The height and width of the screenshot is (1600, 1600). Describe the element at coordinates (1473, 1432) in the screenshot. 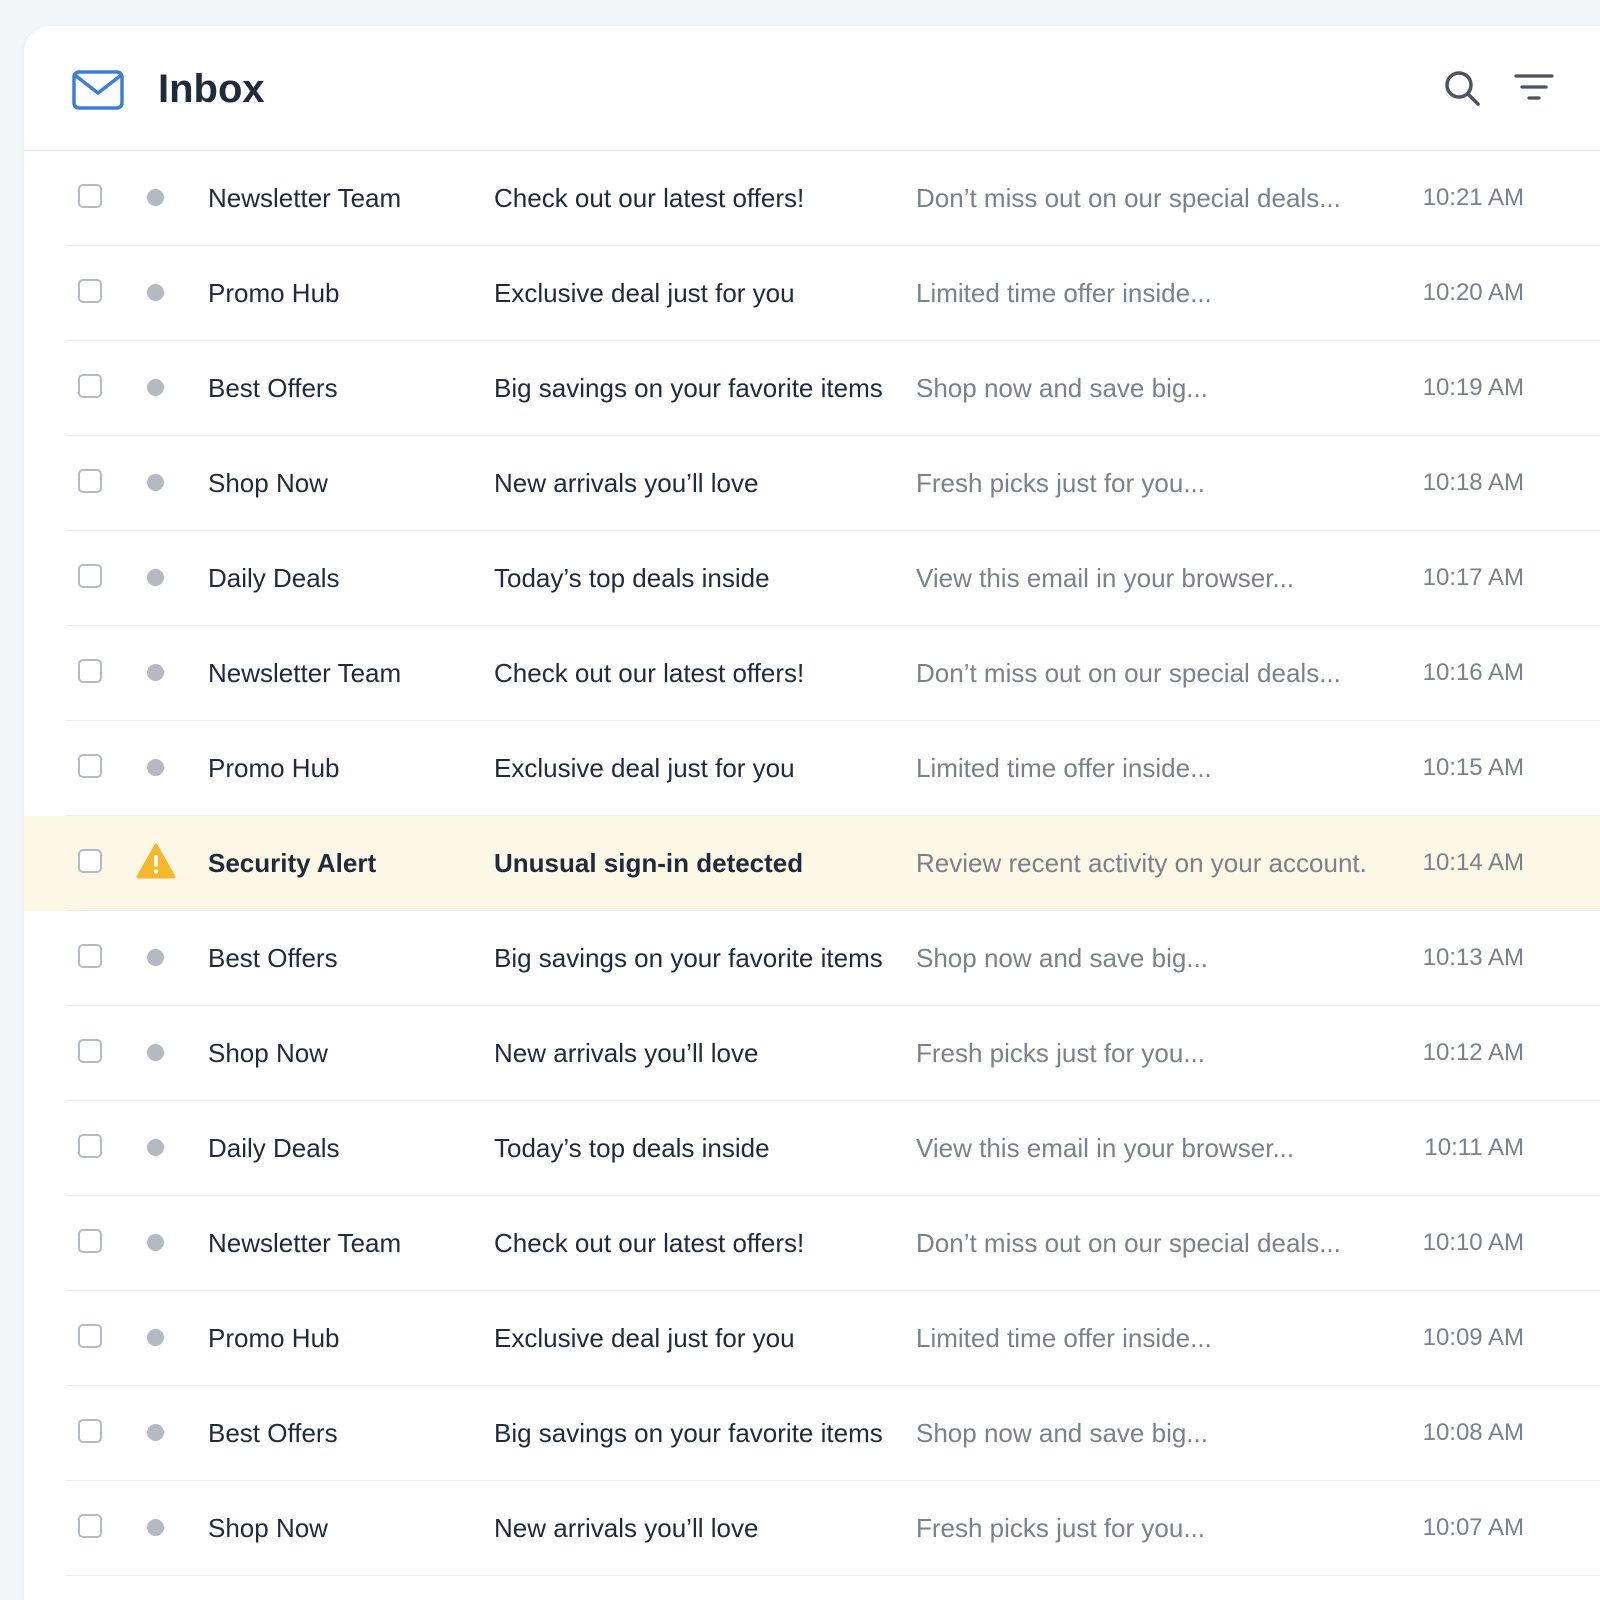

I see `email-time: 10:08 AM` at that location.